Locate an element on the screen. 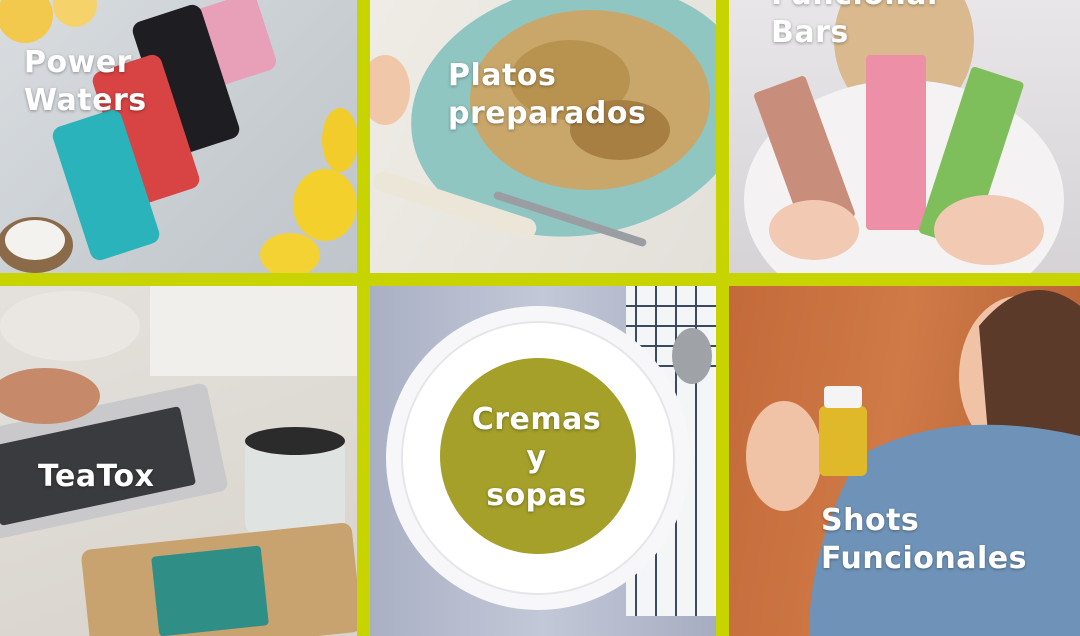 The width and height of the screenshot is (1080, 636). tile-label-cremas-y-sopas: Cremas y sopas is located at coordinates (536, 458).